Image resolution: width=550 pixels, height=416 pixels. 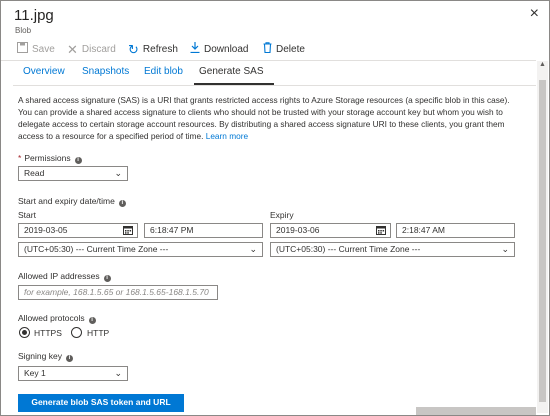 What do you see at coordinates (98, 333) in the screenshot?
I see `http-label: HTTP` at bounding box center [98, 333].